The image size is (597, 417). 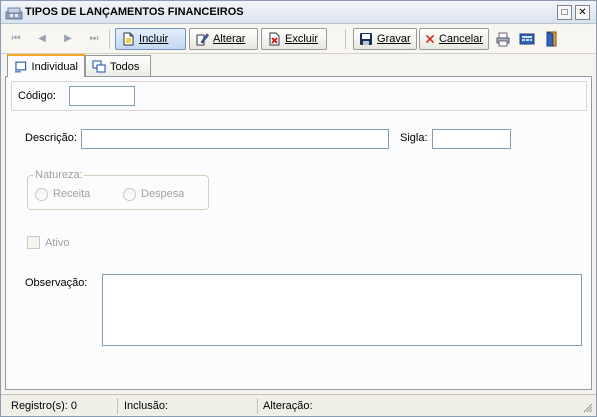 I want to click on cancelar-label: Cancelar, so click(x=460, y=39).